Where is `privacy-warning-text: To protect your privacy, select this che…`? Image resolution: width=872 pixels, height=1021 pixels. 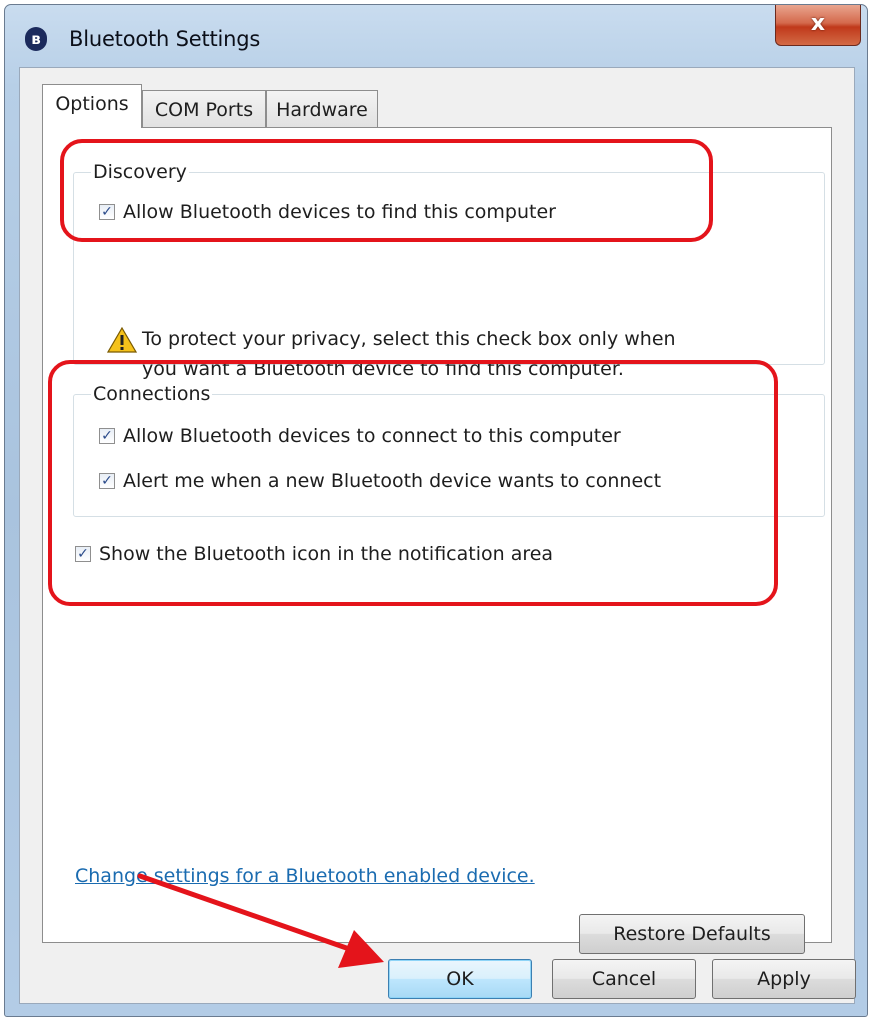
privacy-warning-text: To protect your privacy, select this che… is located at coordinates (409, 354).